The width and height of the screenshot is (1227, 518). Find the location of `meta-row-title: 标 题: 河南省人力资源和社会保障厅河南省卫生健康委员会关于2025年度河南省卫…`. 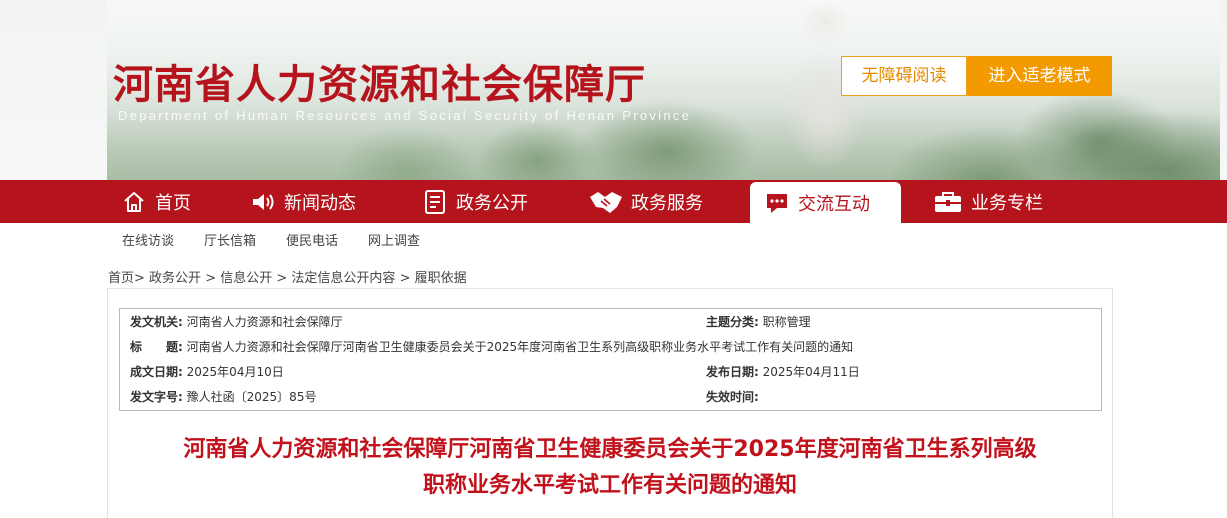

meta-row-title: 标 题: 河南省人力资源和社会保障厅河南省卫生健康委员会关于2025年度河南省卫… is located at coordinates (491, 347).